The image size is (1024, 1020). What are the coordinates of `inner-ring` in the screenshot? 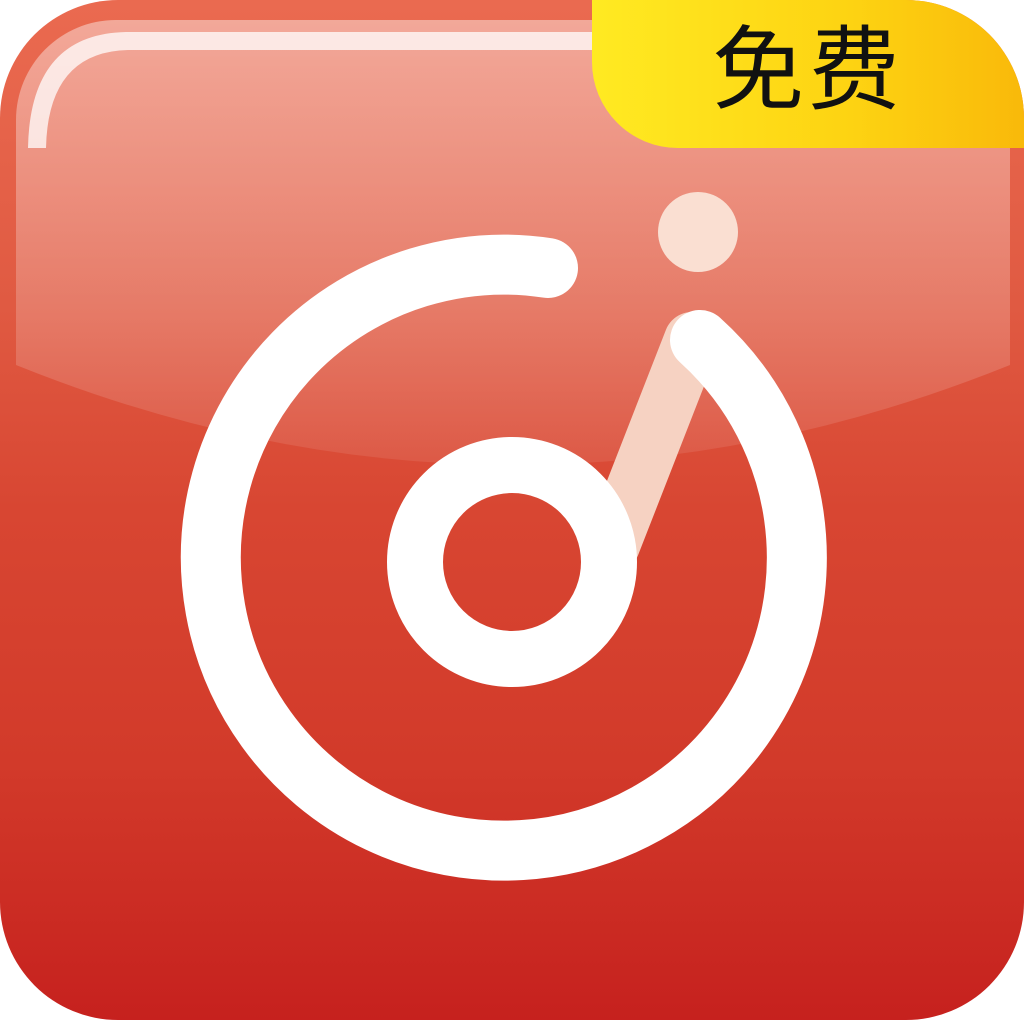 It's located at (512, 562).